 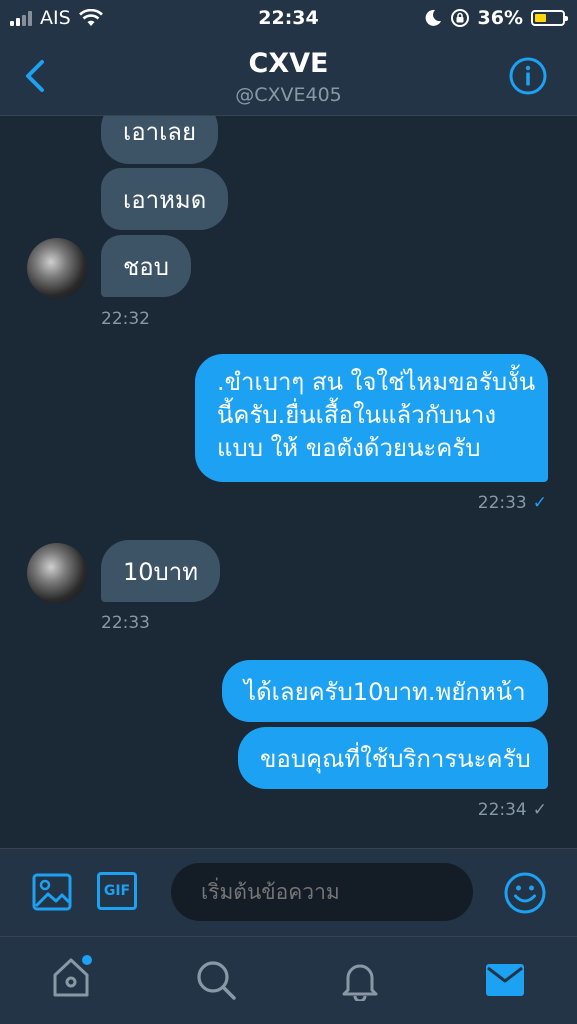 I want to click on sent-check-icon: ✓, so click(x=539, y=810).